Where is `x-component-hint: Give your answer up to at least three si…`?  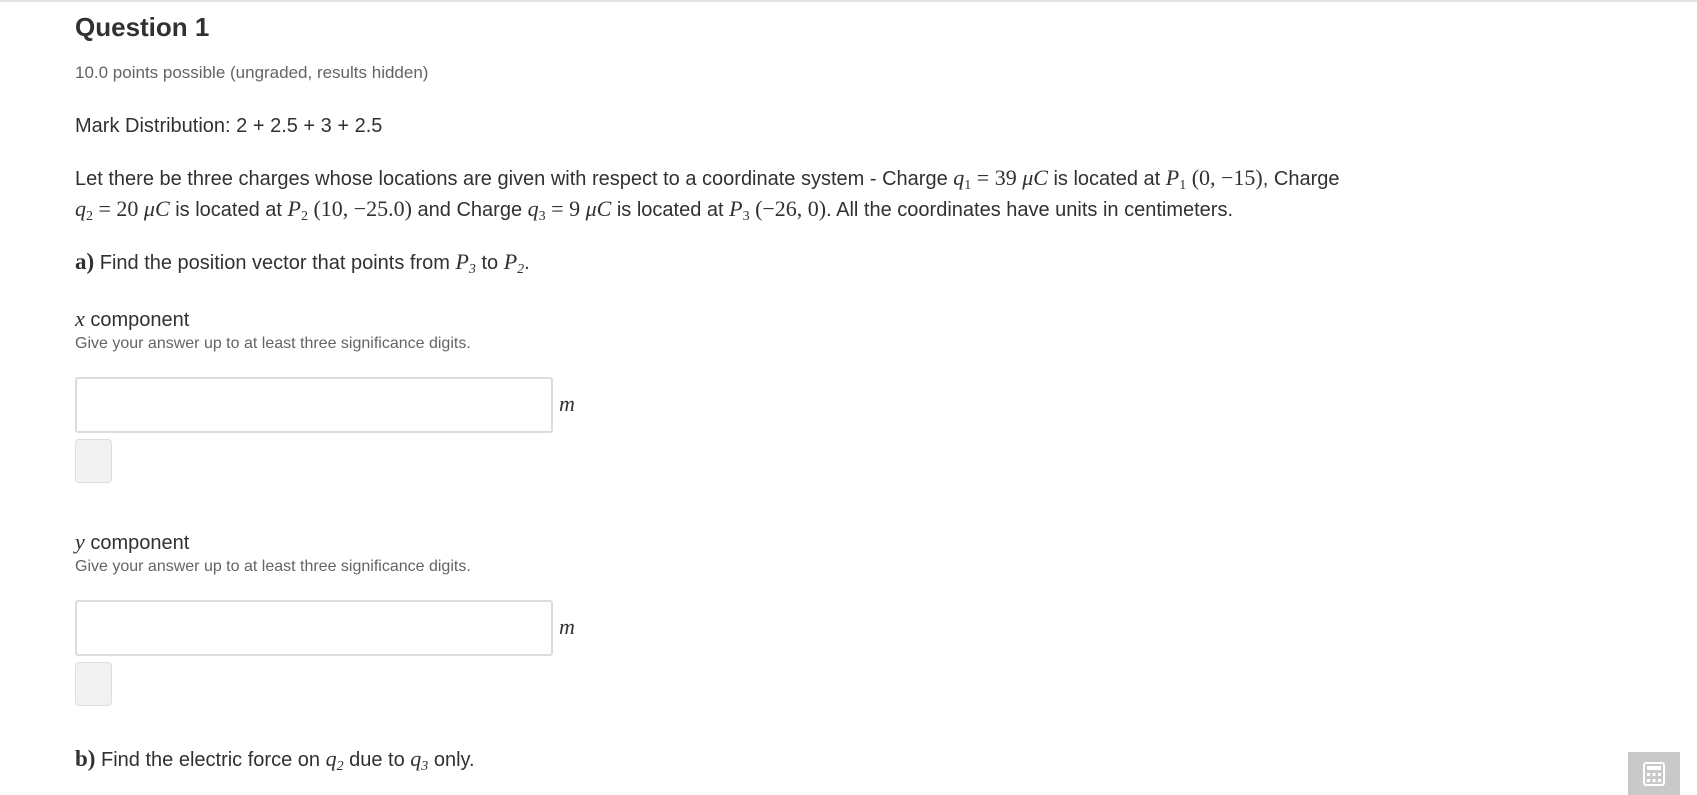 x-component-hint: Give your answer up to at least three si… is located at coordinates (273, 343).